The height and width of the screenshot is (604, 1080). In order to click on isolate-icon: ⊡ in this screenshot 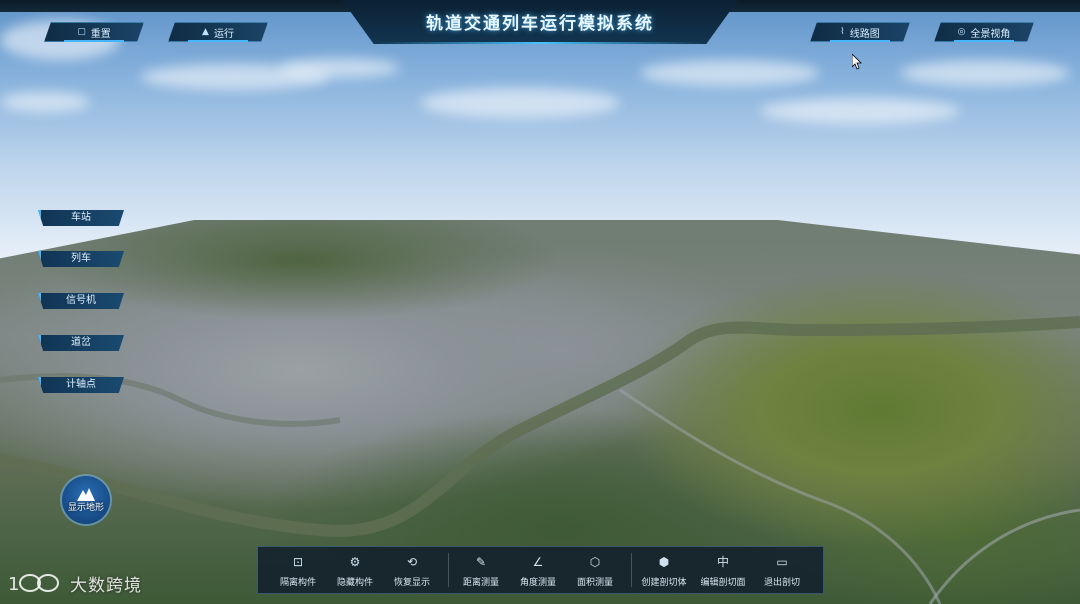, I will do `click(298, 562)`.